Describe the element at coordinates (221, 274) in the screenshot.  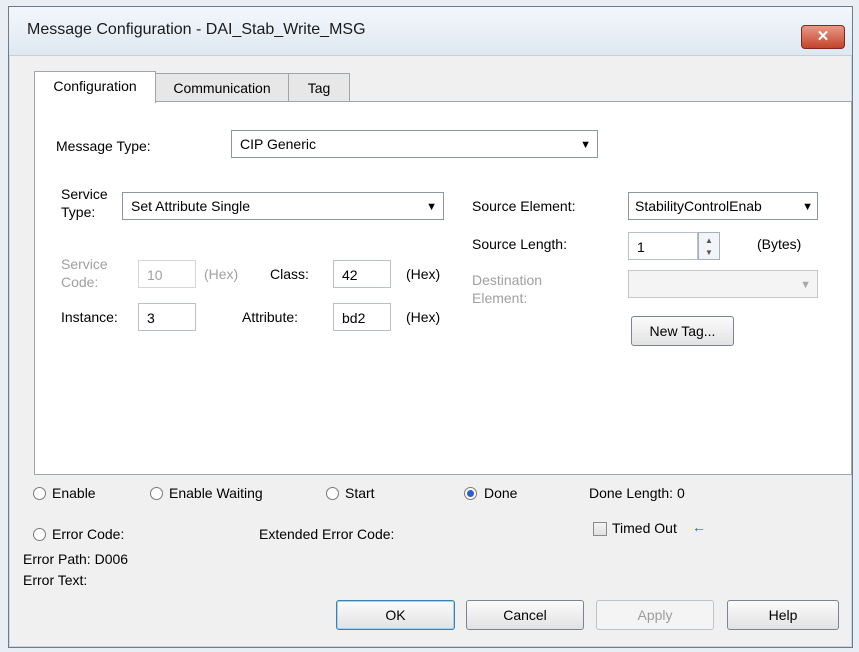
I see `service-code-hex-unit: (Hex)` at that location.